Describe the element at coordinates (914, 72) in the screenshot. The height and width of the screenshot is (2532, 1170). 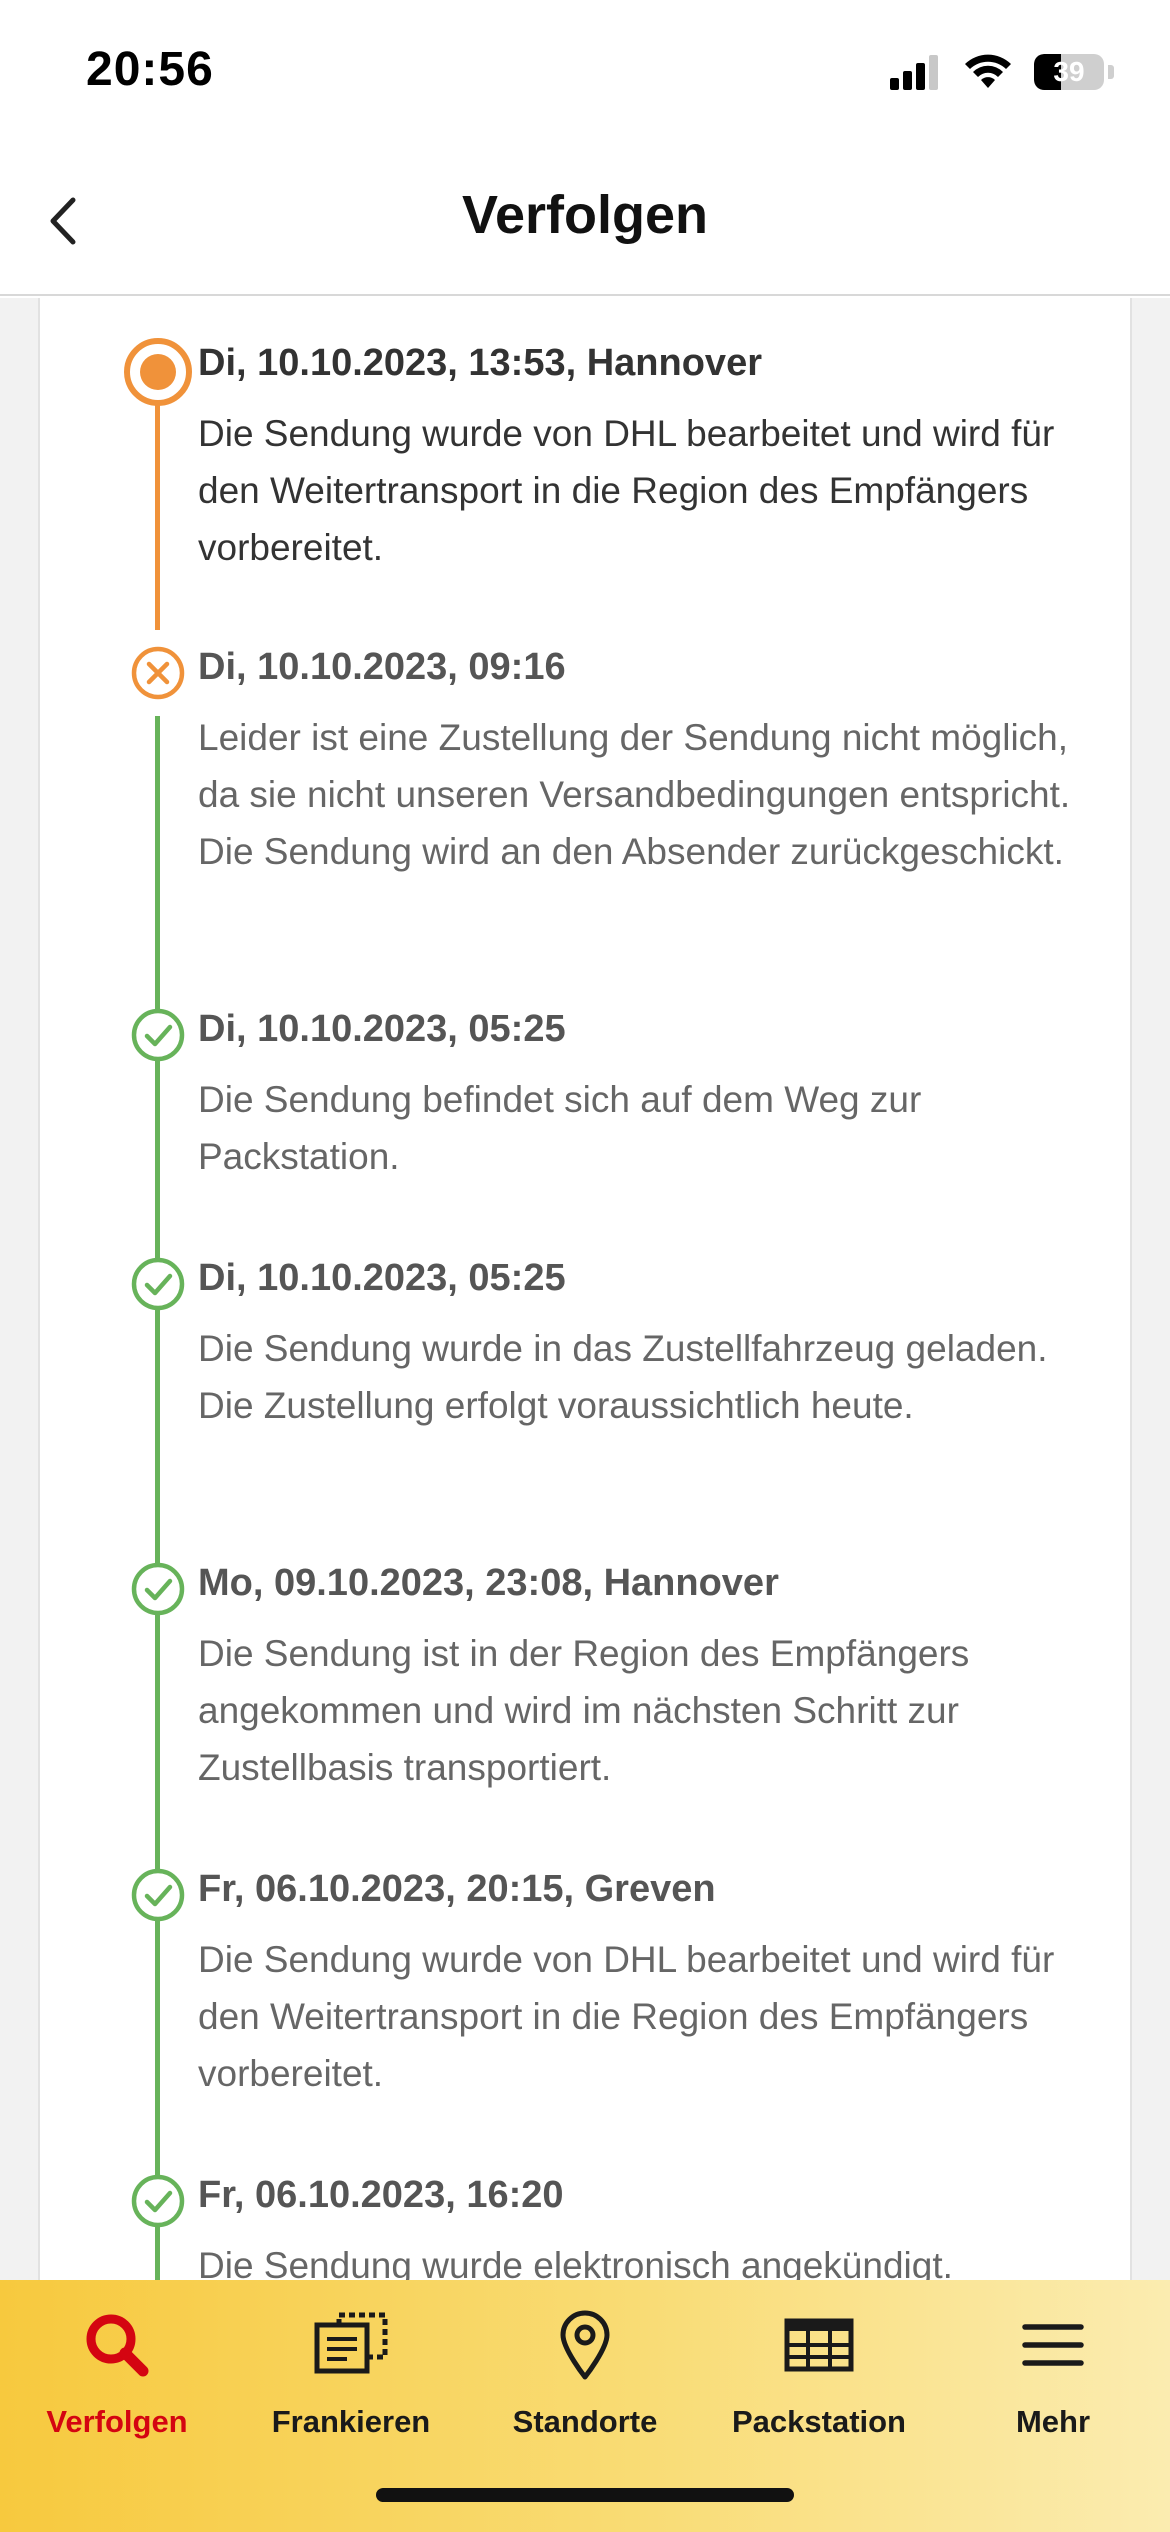
I see `cellular-signal-icon` at that location.